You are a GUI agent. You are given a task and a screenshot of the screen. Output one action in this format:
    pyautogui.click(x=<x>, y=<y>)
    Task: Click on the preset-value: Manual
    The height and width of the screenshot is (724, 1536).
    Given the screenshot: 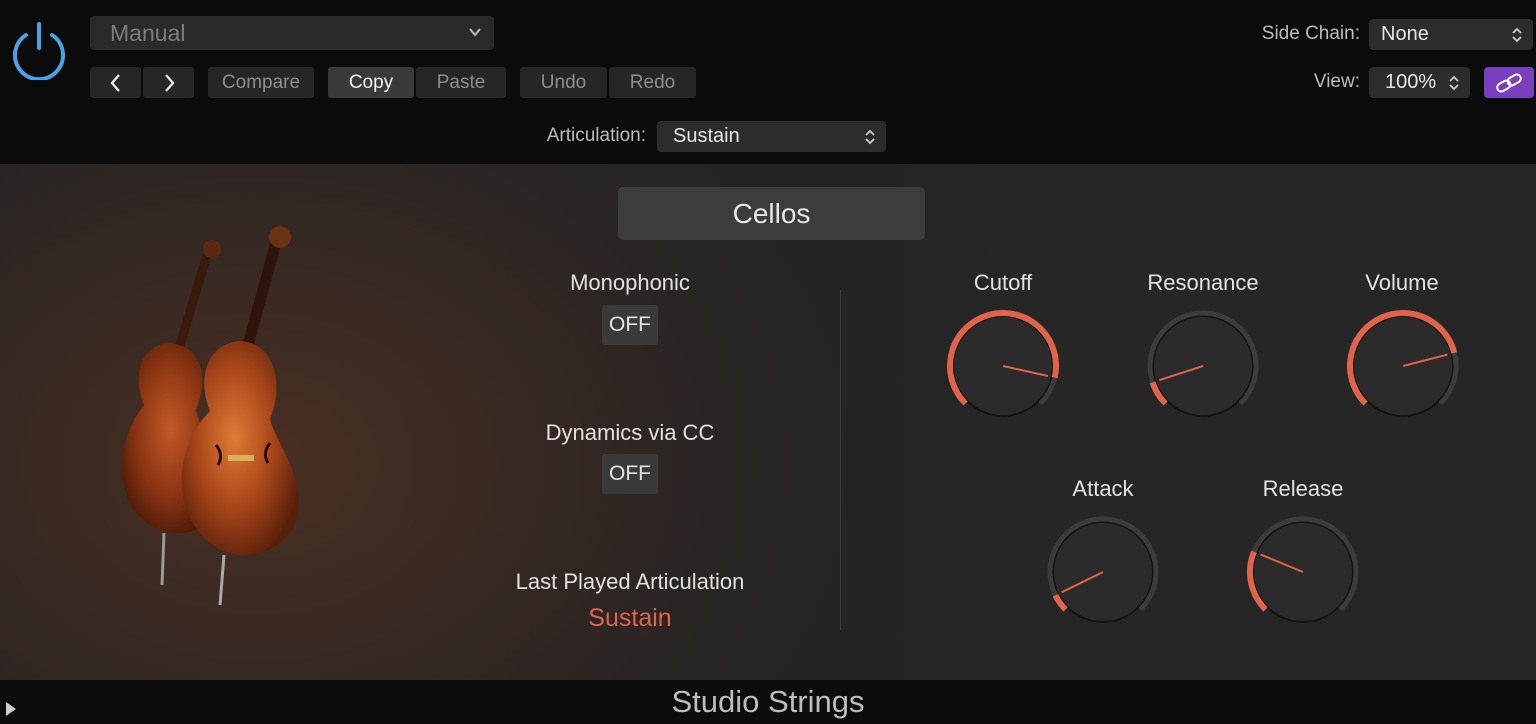 What is the action you would take?
    pyautogui.click(x=148, y=32)
    